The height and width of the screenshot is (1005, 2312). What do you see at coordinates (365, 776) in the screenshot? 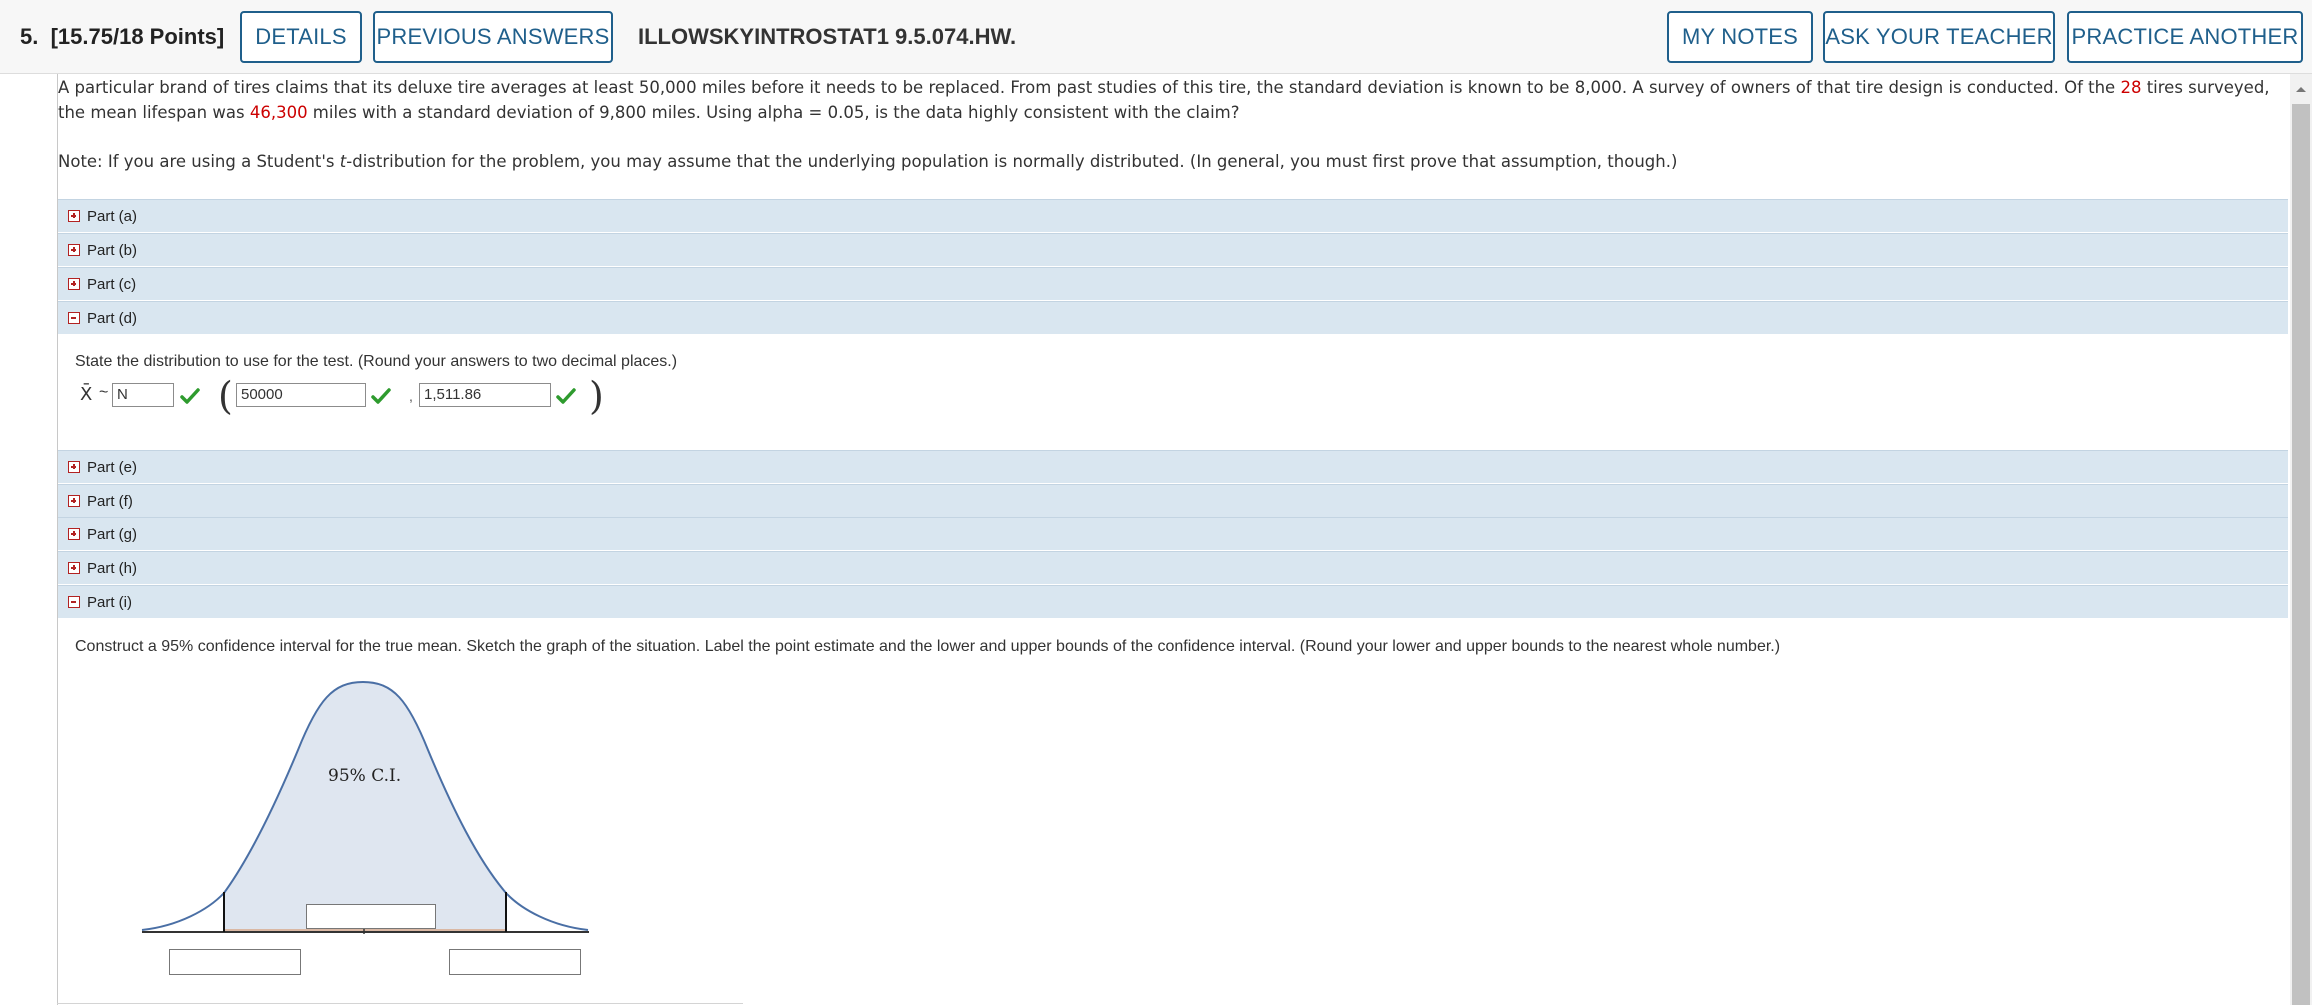
I see `ci-label: 95% C.I.` at bounding box center [365, 776].